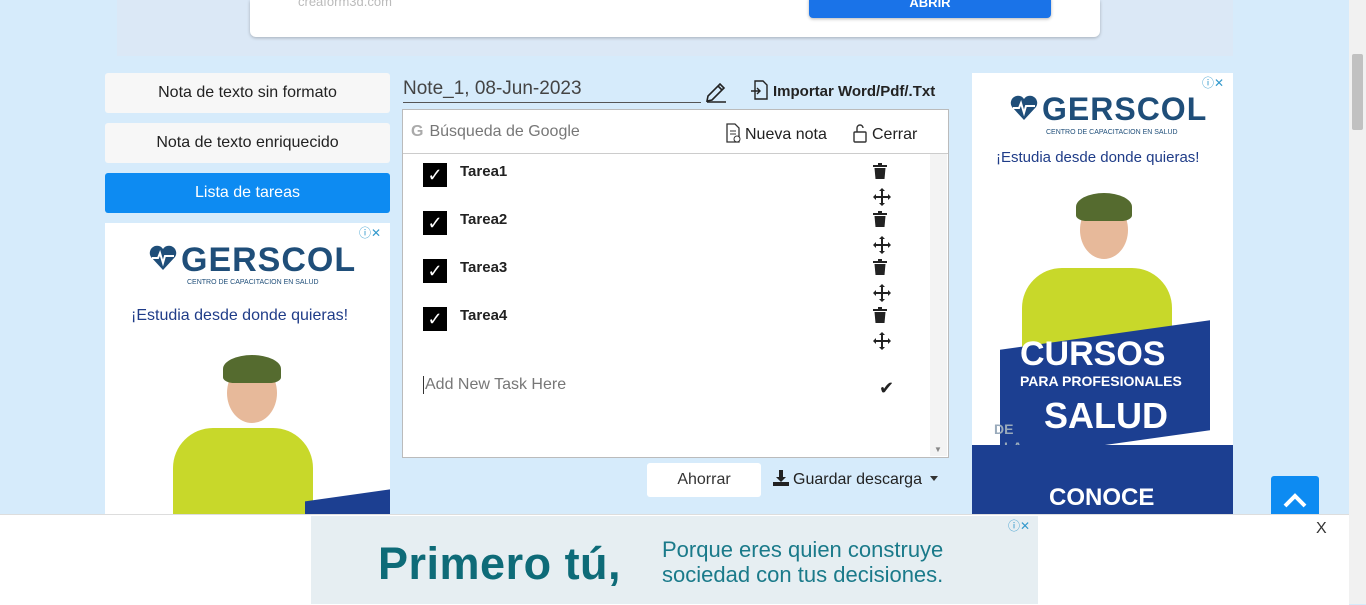  Describe the element at coordinates (759, 90) in the screenshot. I see `import-file-icon` at that location.